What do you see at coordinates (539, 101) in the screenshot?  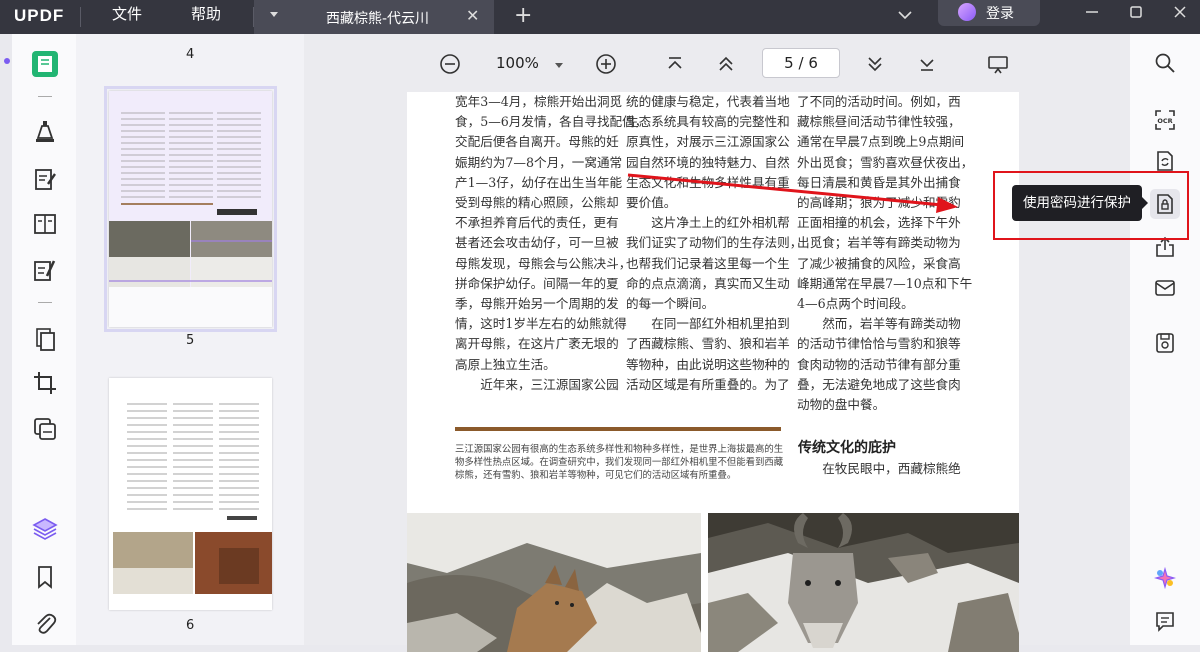 I see `paragraph-line: 宽年3—4月，棕熊开始出洞觅` at bounding box center [539, 101].